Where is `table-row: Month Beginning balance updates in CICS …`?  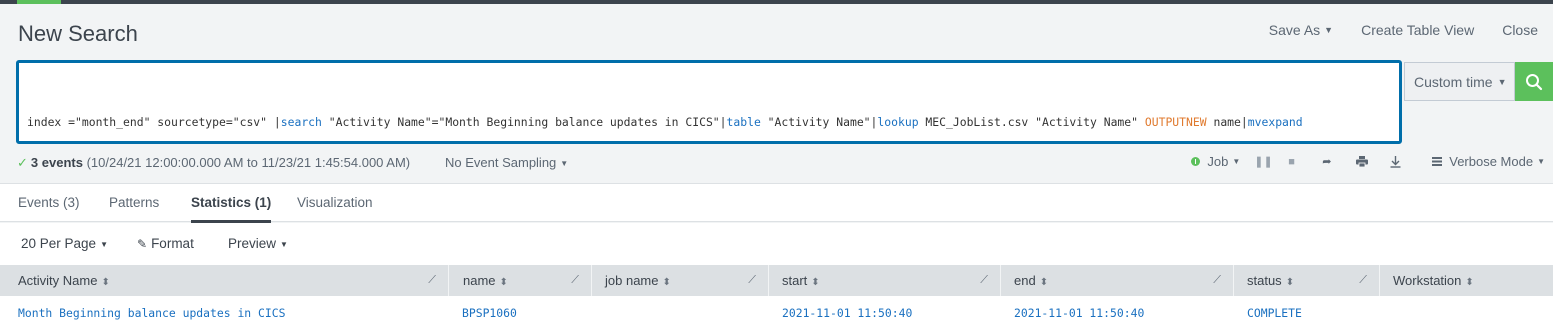
table-row: Month Beginning balance updates in CICS … is located at coordinates (776, 312).